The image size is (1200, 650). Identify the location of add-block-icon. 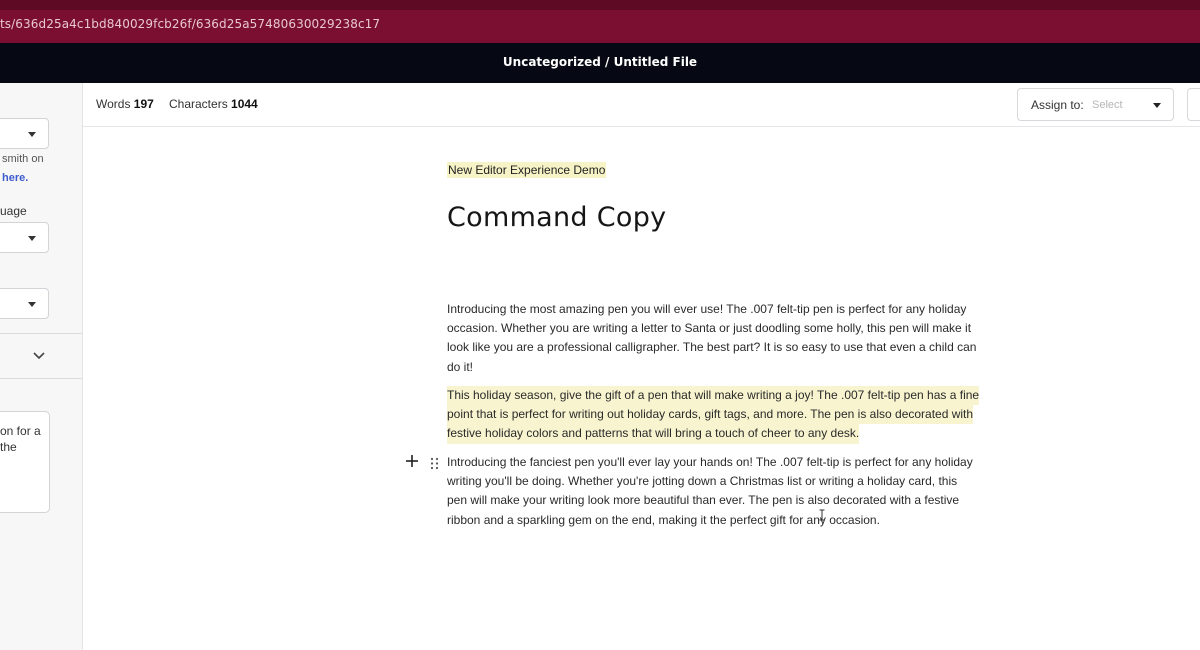
(412, 461).